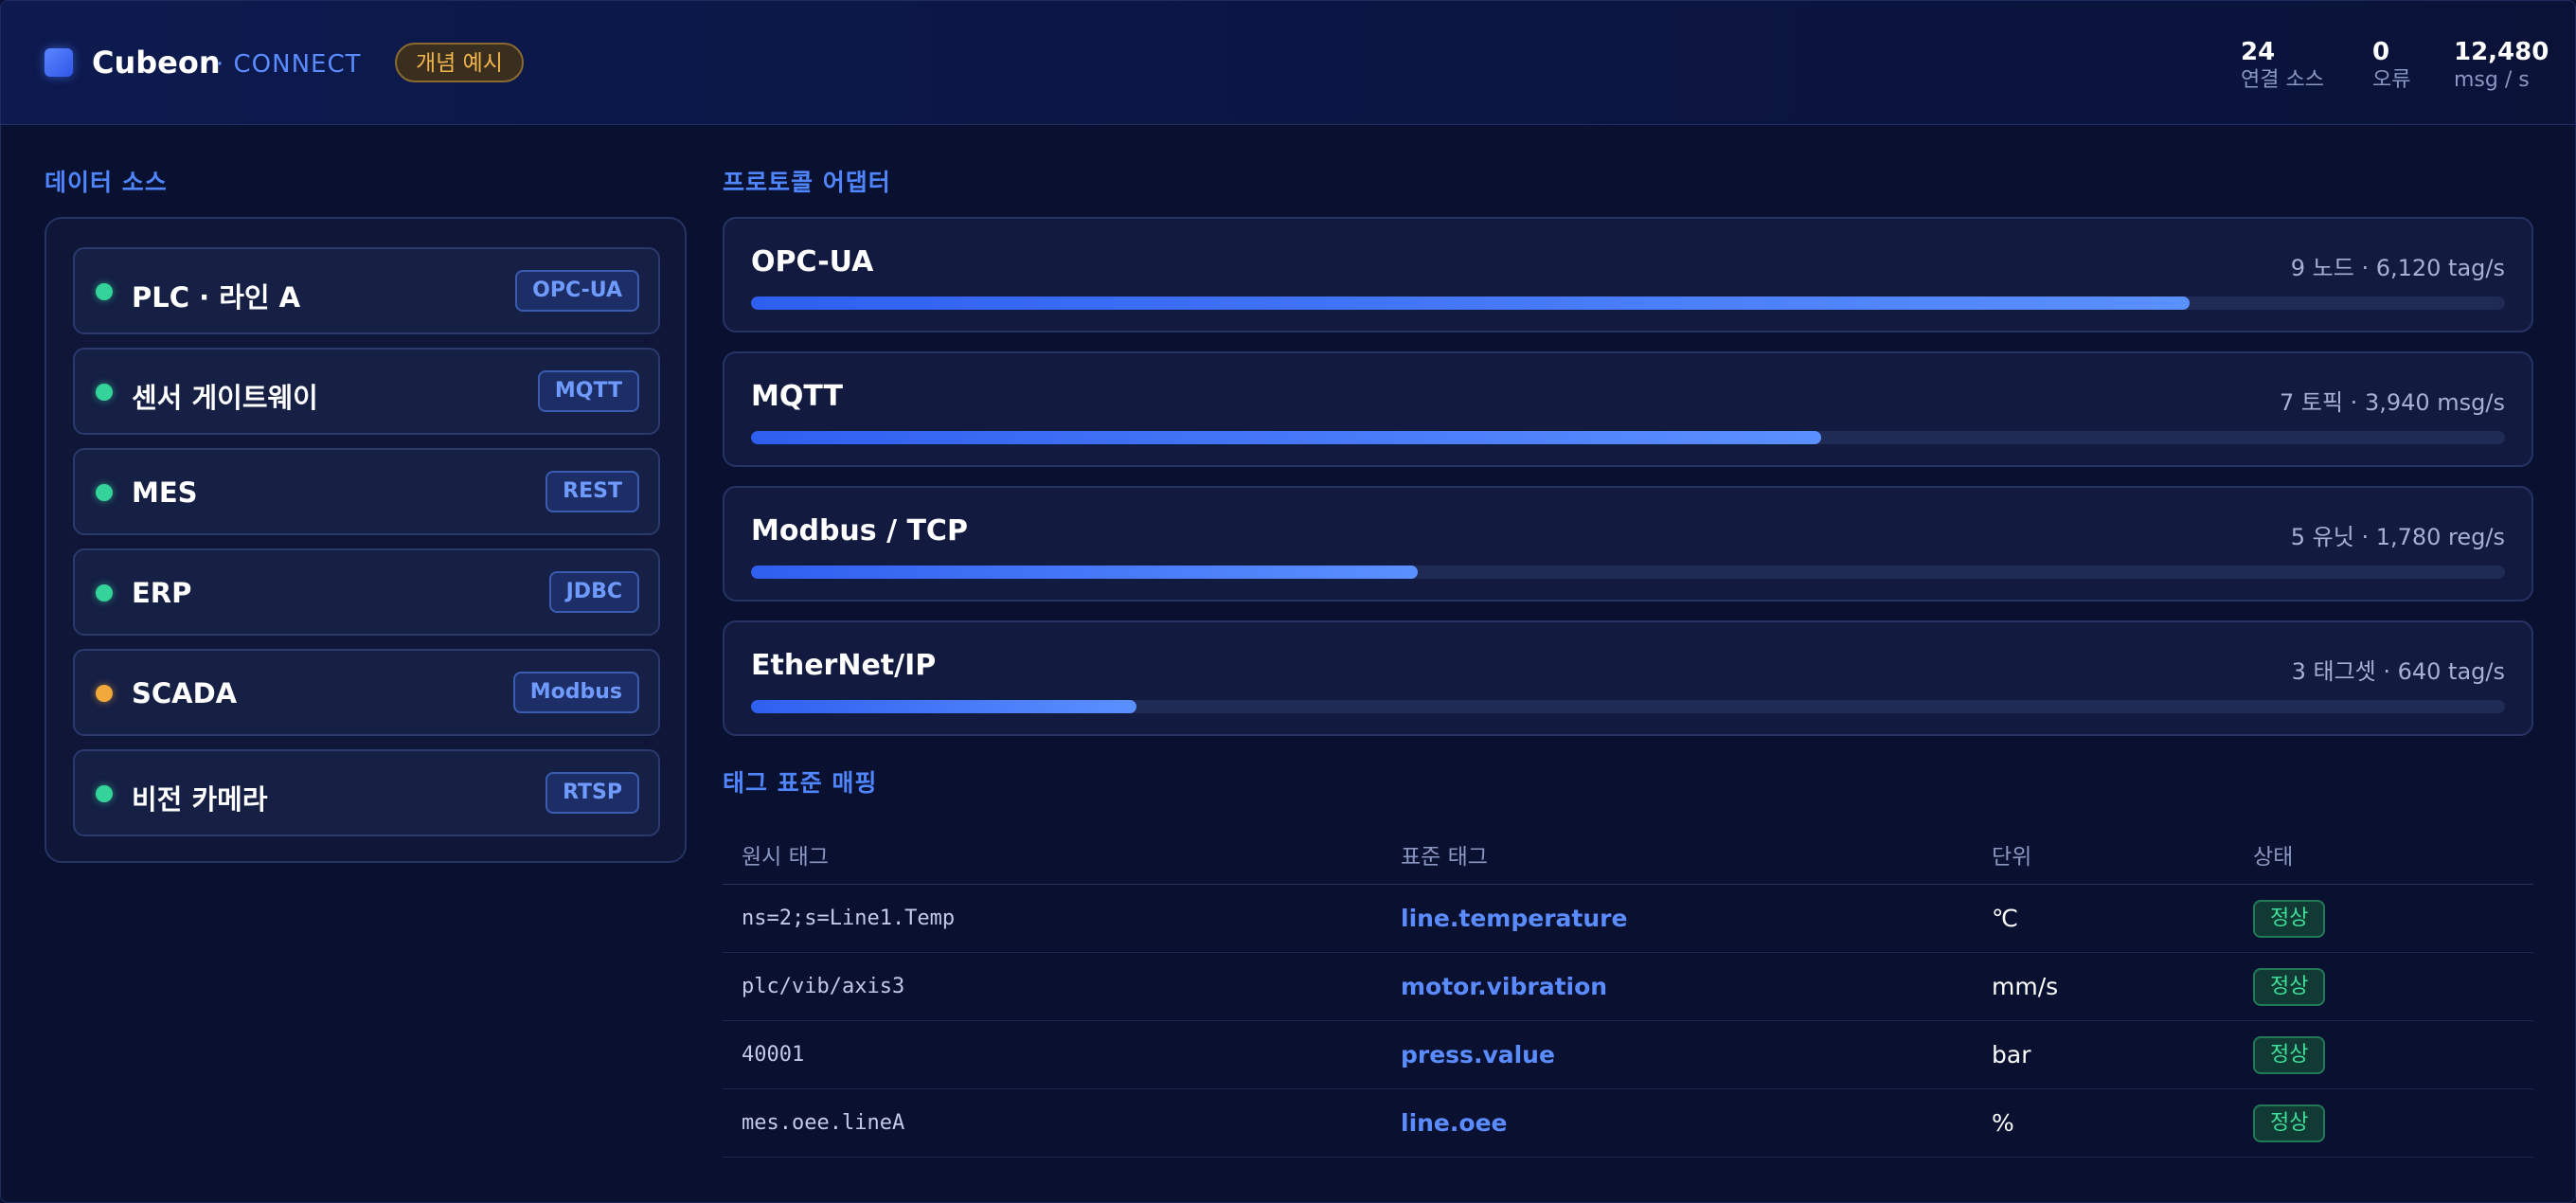  What do you see at coordinates (849, 918) in the screenshot?
I see `raw-tag: ns=2;s=Line1.Temp` at bounding box center [849, 918].